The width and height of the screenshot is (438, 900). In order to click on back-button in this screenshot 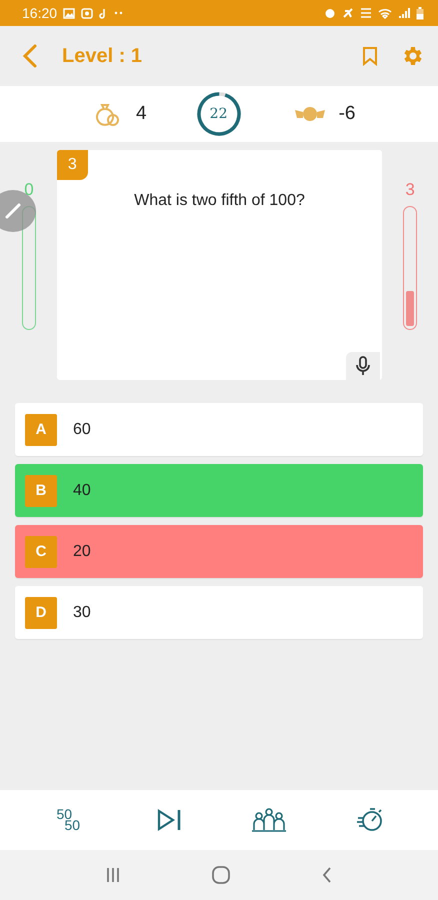, I will do `click(327, 875)`.